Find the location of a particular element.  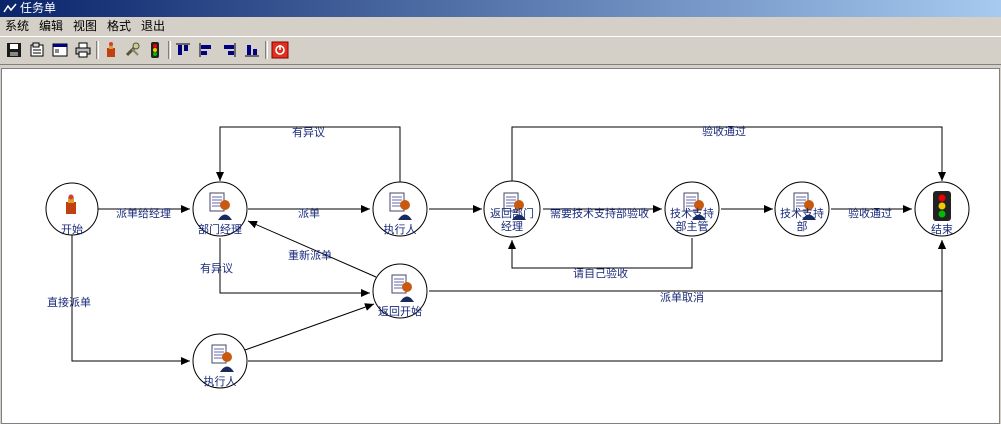

edge-label-dispatch: 派单 is located at coordinates (309, 213).